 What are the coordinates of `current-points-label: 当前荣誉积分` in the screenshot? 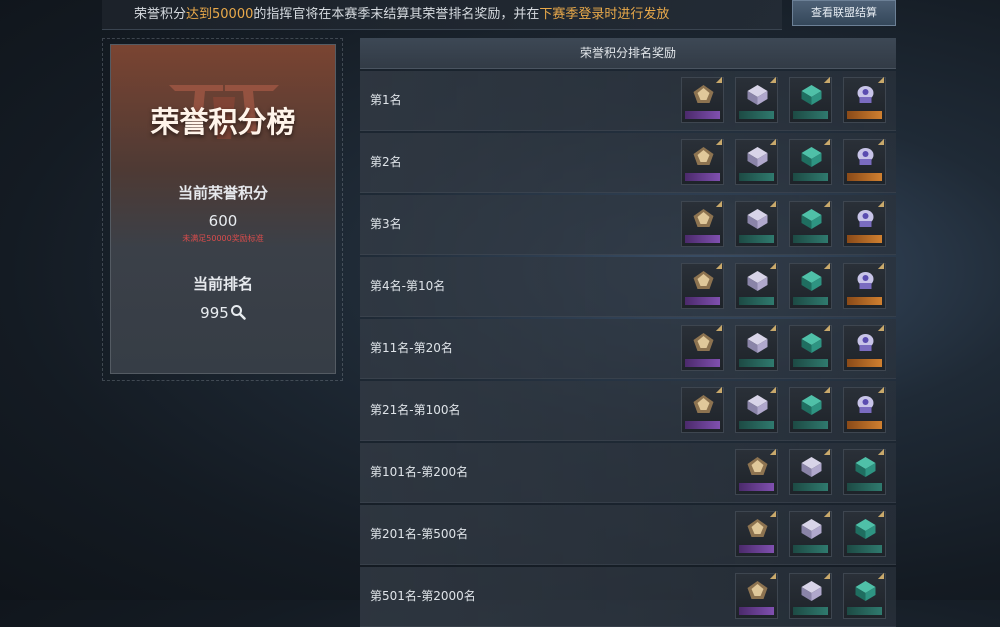 It's located at (222, 193).